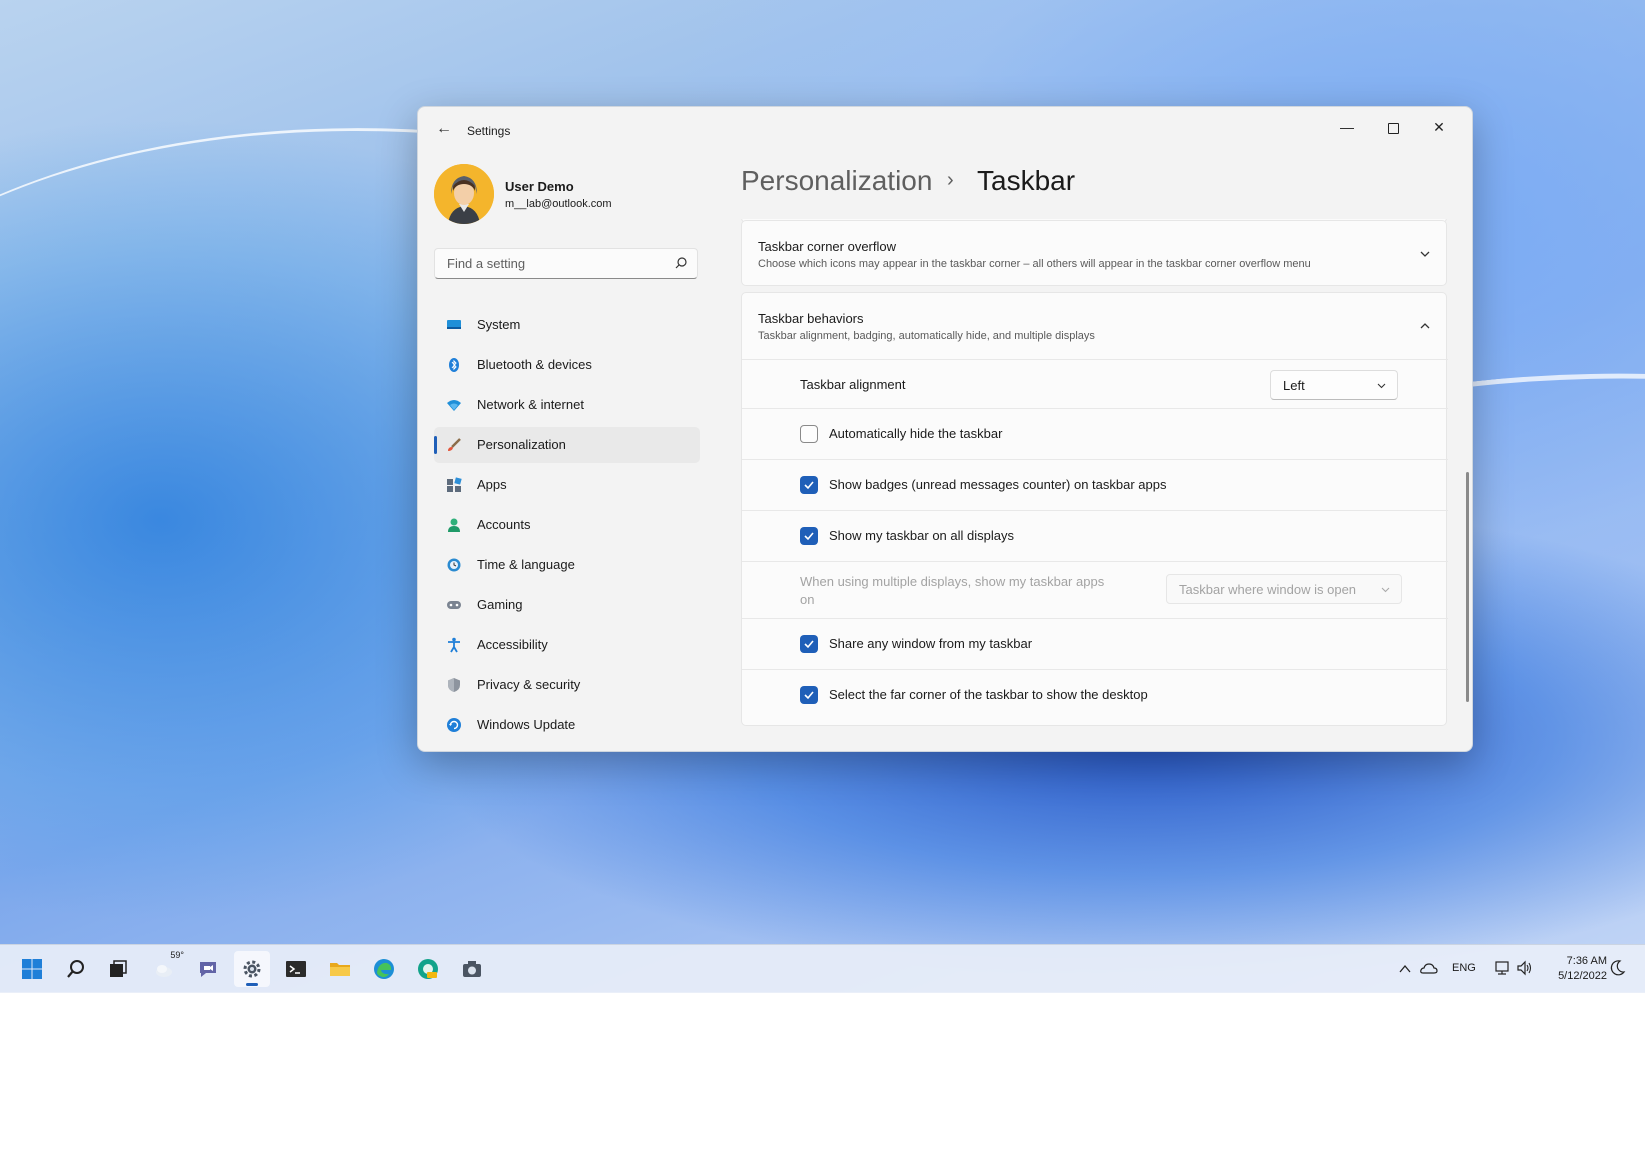  Describe the element at coordinates (454, 685) in the screenshot. I see `shield-icon` at that location.